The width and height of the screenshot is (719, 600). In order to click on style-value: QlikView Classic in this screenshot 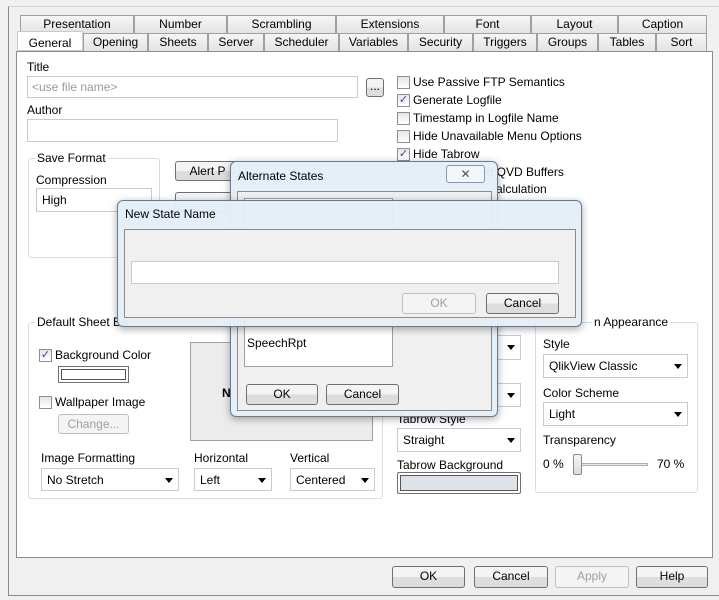, I will do `click(593, 366)`.